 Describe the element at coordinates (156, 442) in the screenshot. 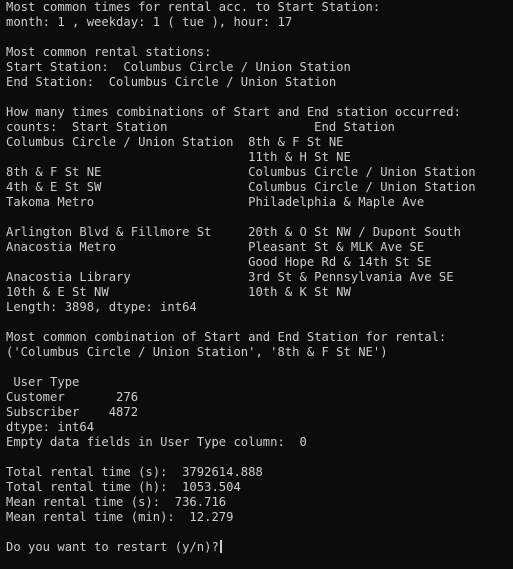

I see `output-line: Empty data fields in User Type column: 0` at that location.